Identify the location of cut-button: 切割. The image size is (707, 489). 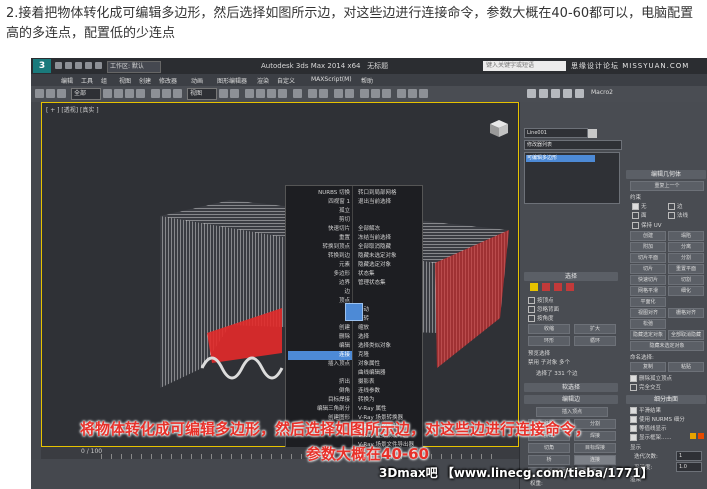
(686, 280).